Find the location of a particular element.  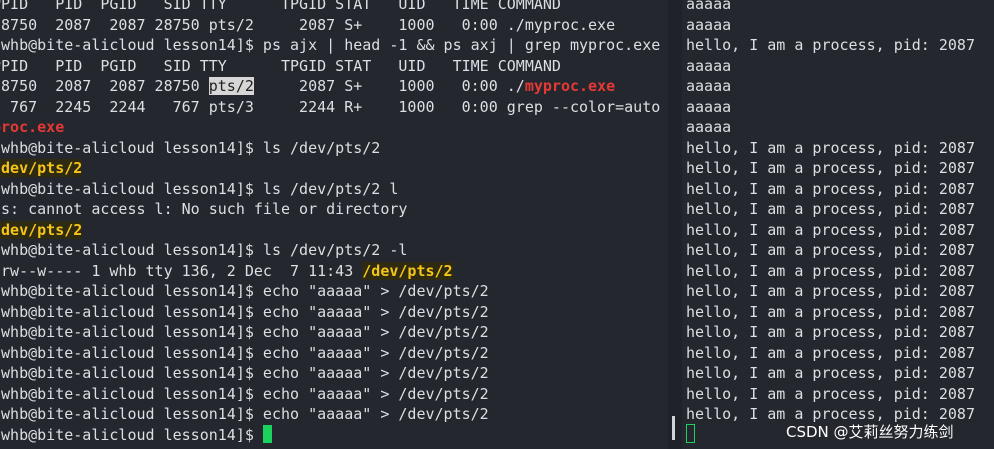

grep-match-text: proc.exe is located at coordinates (32, 127).